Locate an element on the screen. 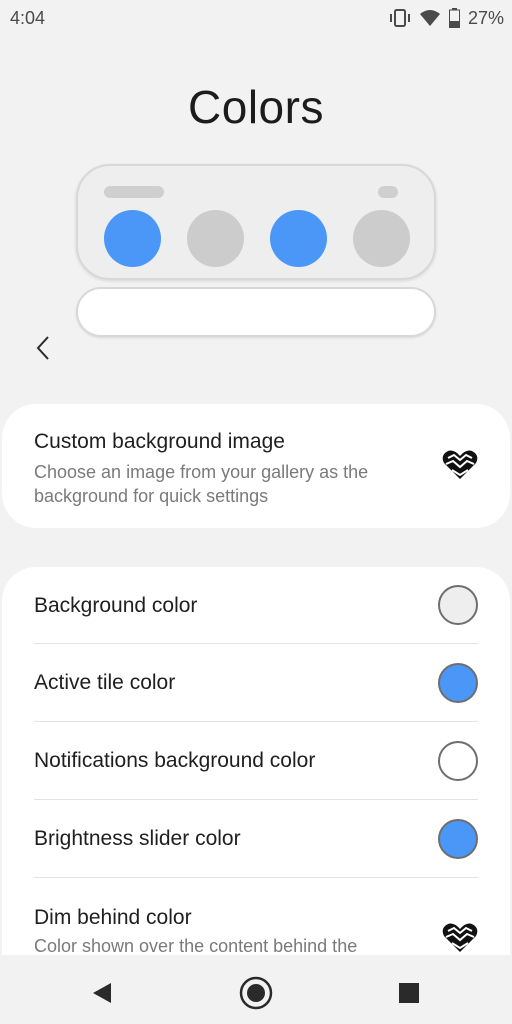 The height and width of the screenshot is (1024, 512). recents-icon is located at coordinates (409, 993).